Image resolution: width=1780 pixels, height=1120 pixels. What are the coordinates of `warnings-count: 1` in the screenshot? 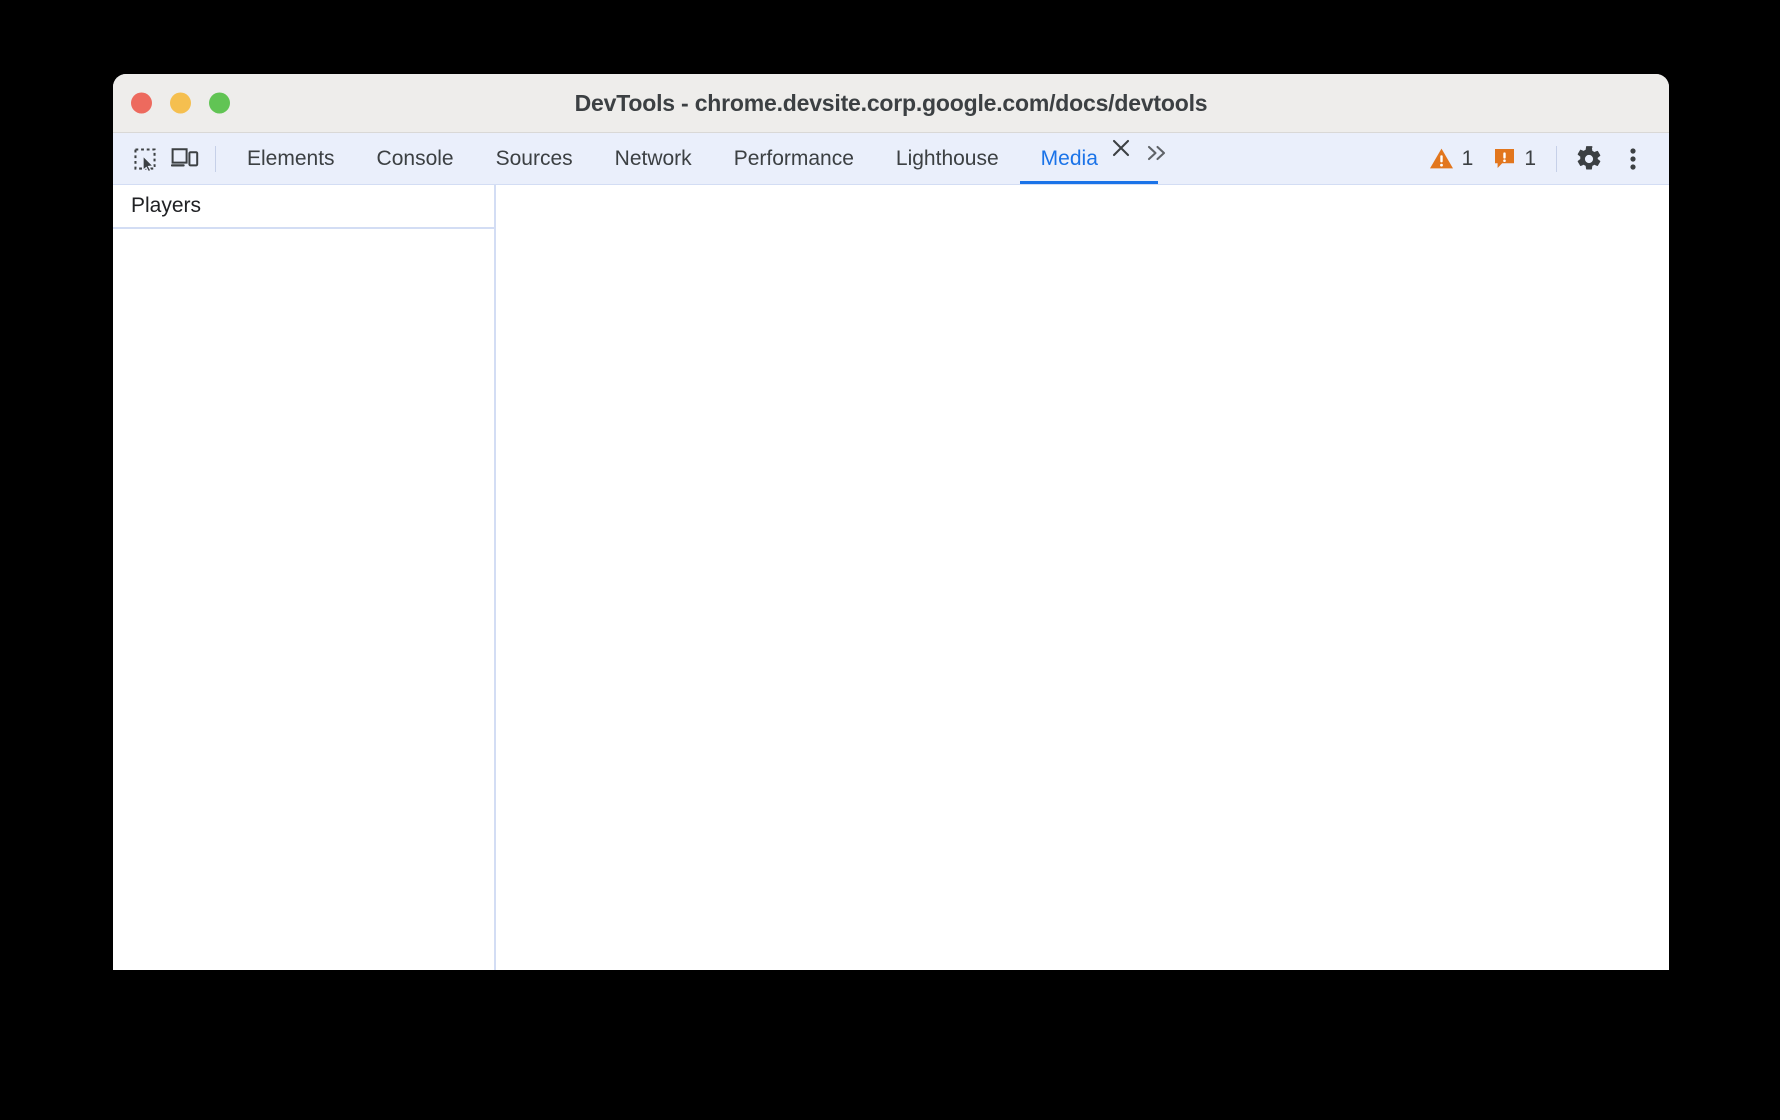 It's located at (1467, 158).